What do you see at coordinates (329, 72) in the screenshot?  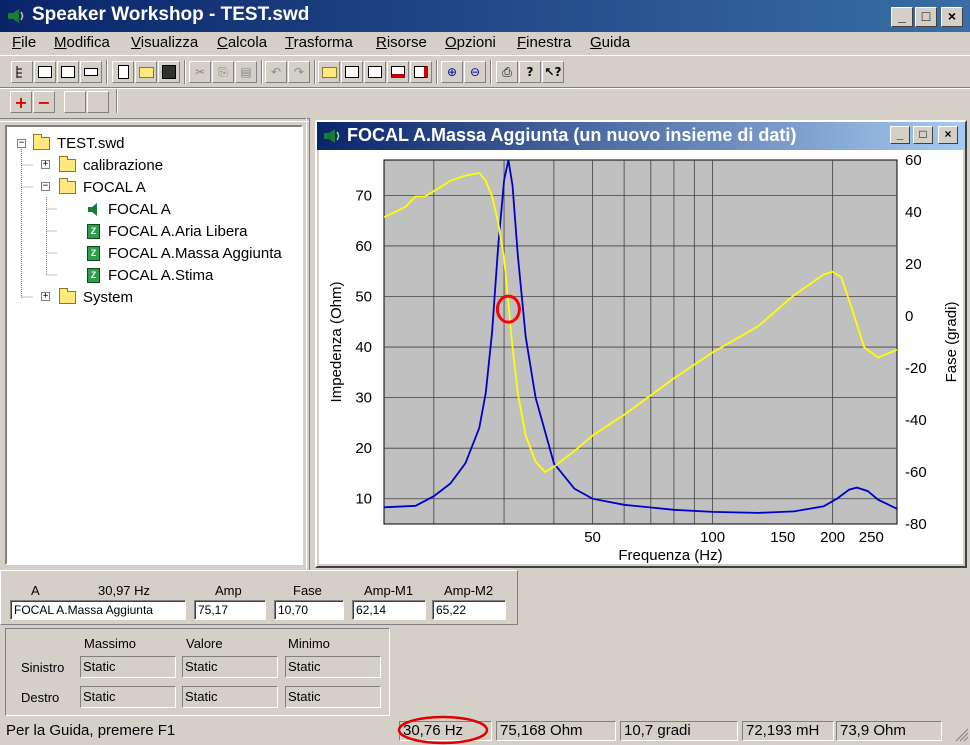 I see `open-data-icon` at bounding box center [329, 72].